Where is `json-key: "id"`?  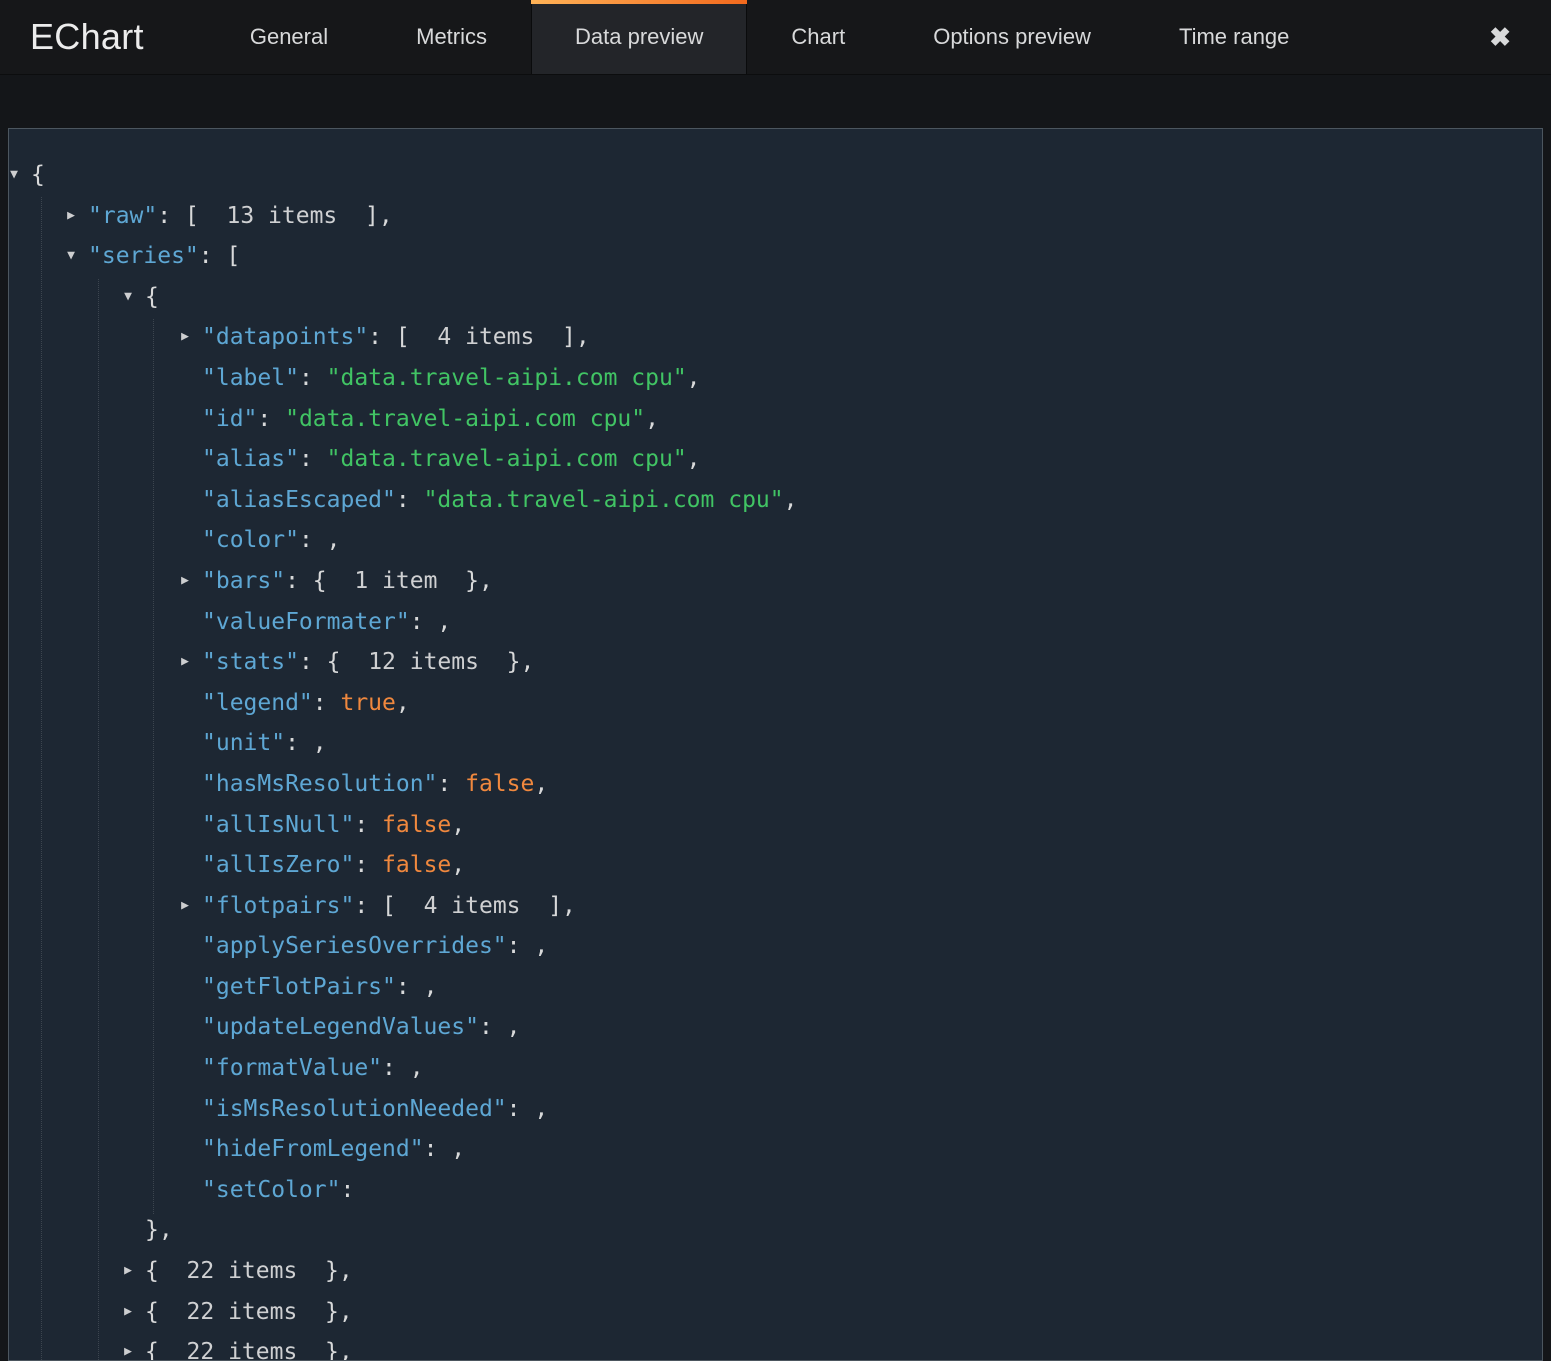
json-key: "id" is located at coordinates (230, 418).